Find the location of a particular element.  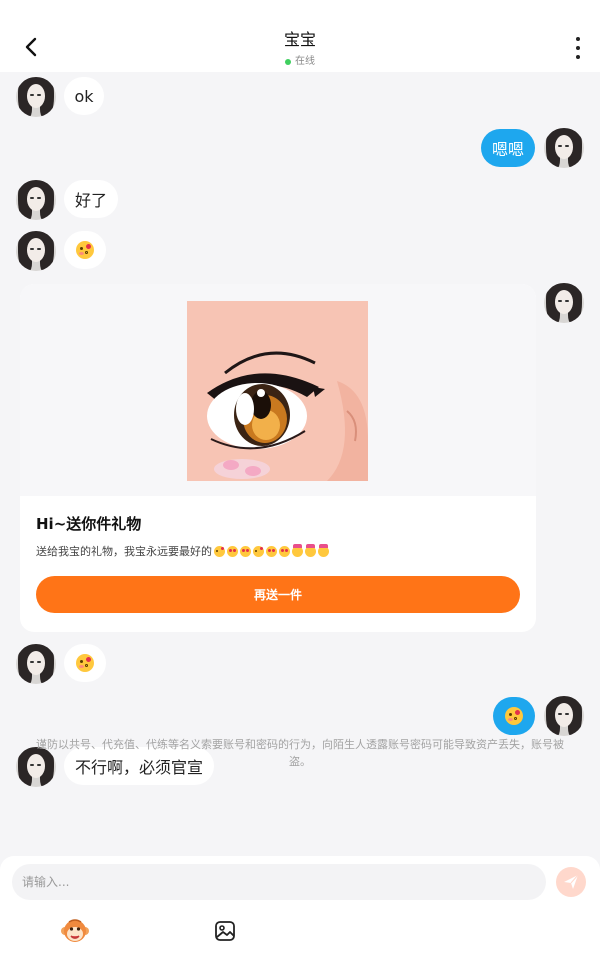

online-dot-icon is located at coordinates (288, 62).